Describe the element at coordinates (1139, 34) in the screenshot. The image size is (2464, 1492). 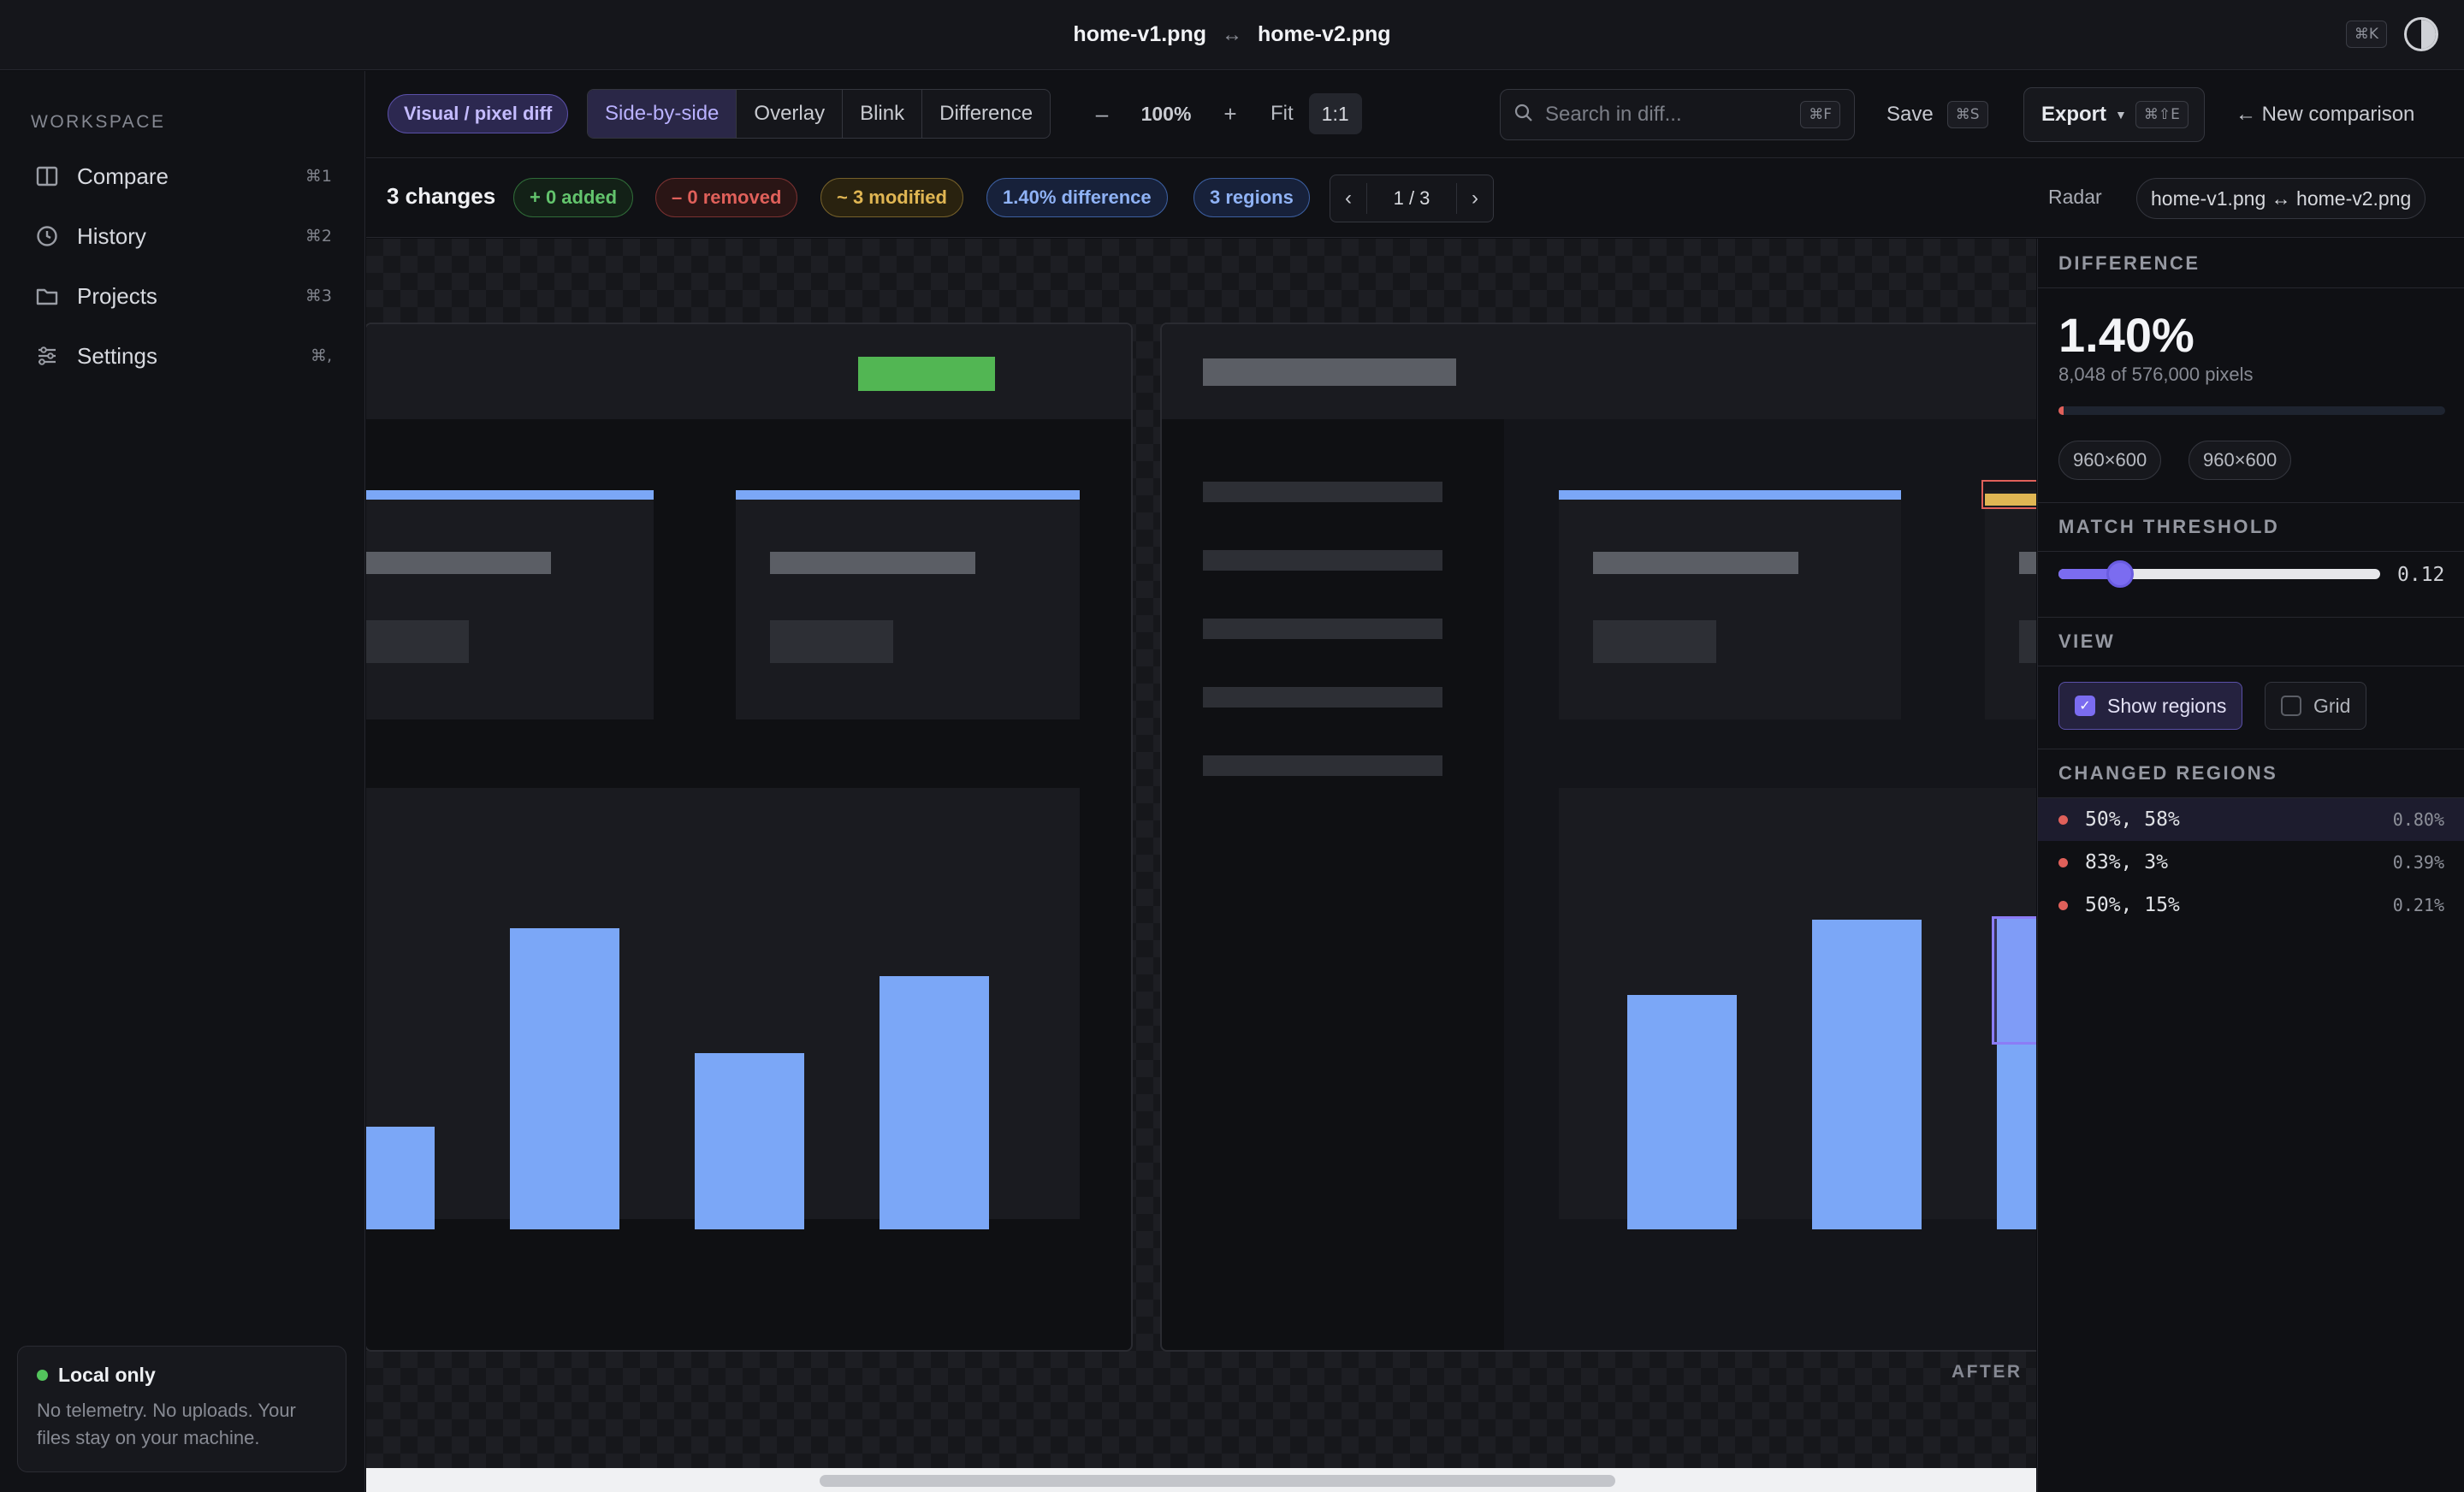
I see `file-a-name: home-v1.png` at that location.